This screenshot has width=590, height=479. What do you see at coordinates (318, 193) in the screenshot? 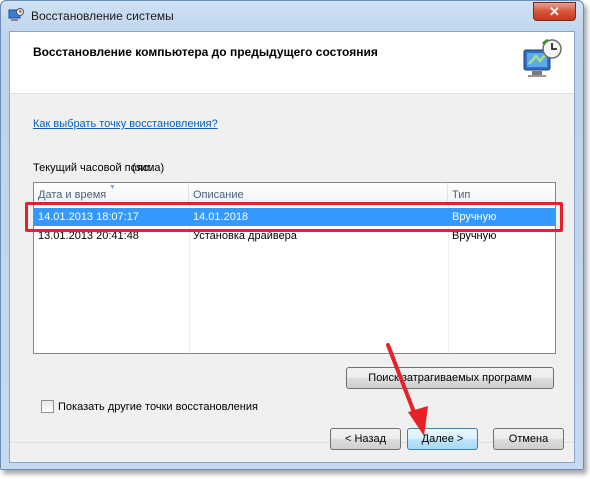
I see `column-header-description: Описание` at bounding box center [318, 193].